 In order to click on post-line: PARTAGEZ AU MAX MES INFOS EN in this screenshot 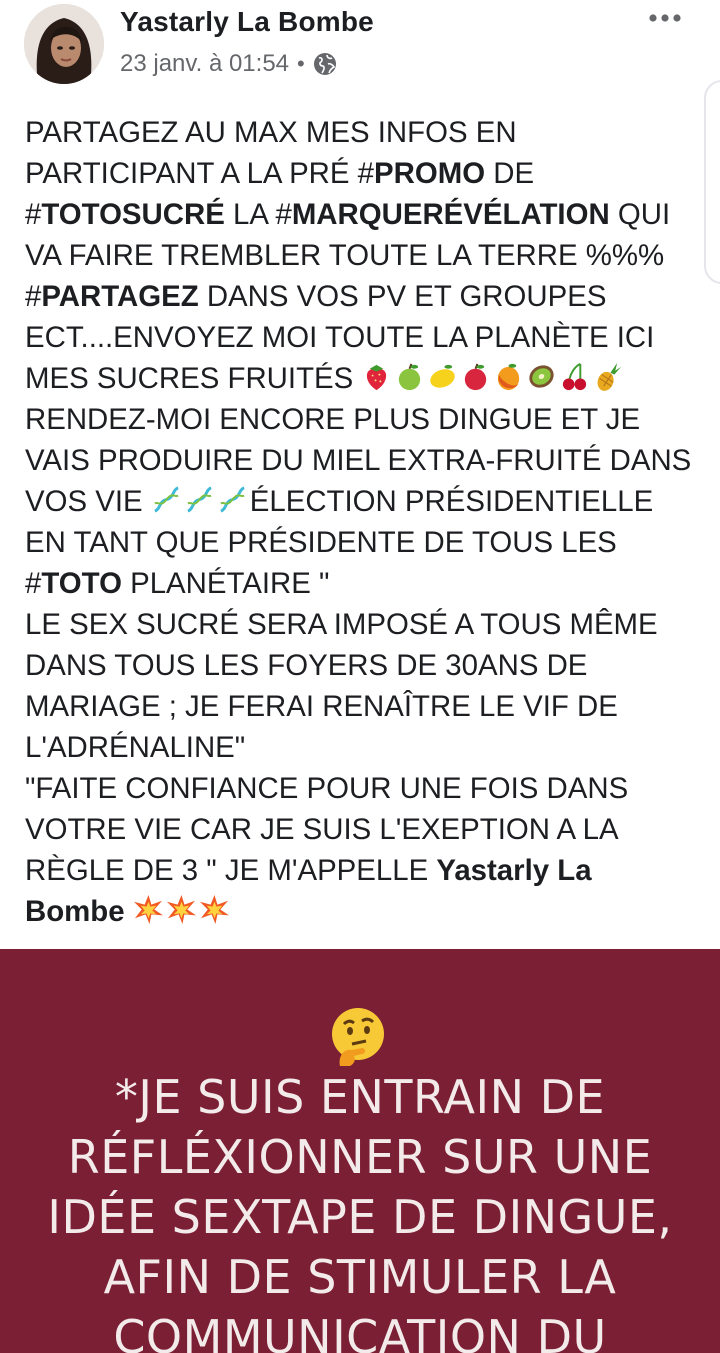, I will do `click(271, 132)`.